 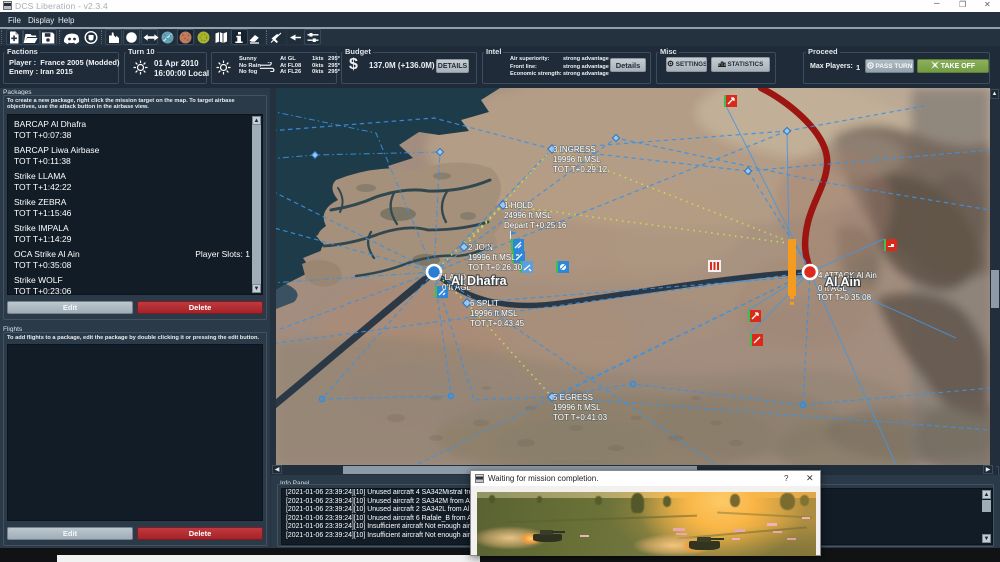 I want to click on svg-text: 24996 ft MSL, so click(x=528, y=215).